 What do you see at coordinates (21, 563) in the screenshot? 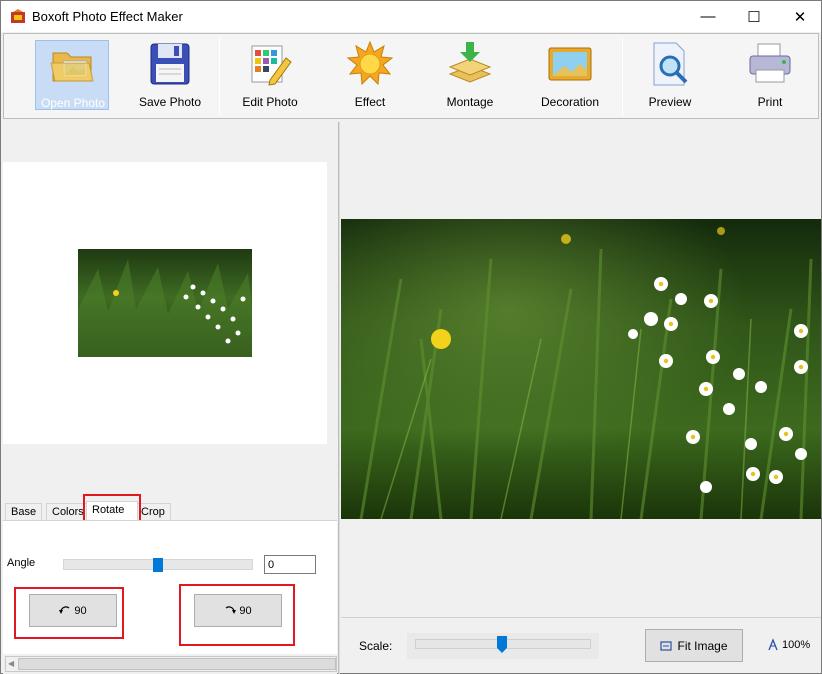
I see `angle-label: Angle` at bounding box center [21, 563].